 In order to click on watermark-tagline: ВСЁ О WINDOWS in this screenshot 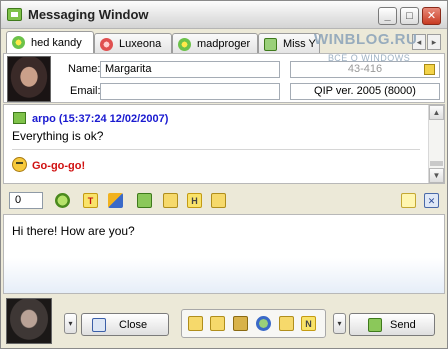, I will do `click(369, 58)`.